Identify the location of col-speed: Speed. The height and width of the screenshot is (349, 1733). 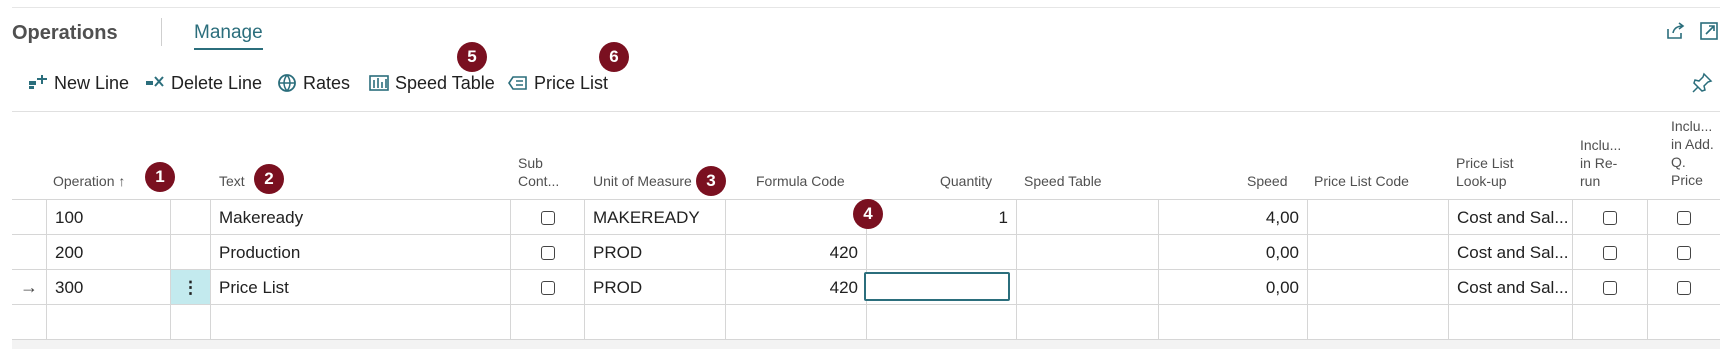
(1267, 181).